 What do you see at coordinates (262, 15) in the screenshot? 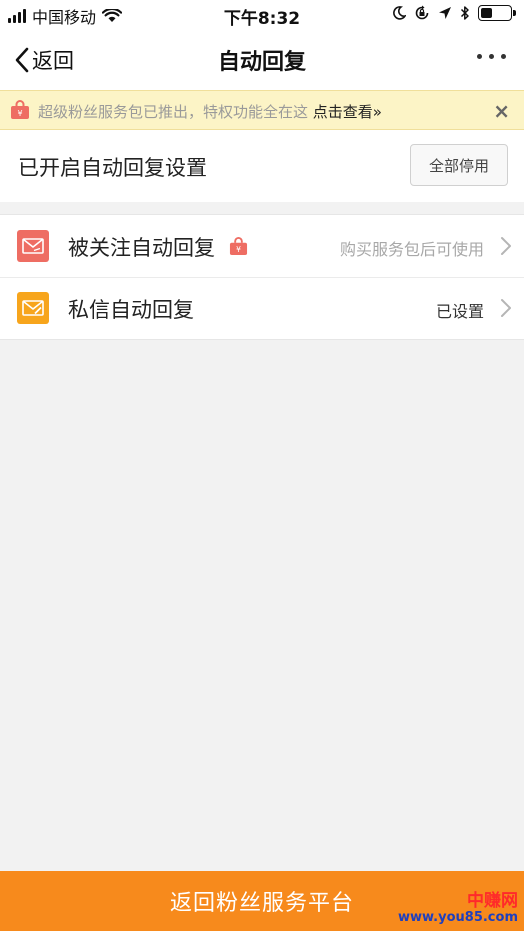
I see `status-bar: 中国移动 下午8:32` at bounding box center [262, 15].